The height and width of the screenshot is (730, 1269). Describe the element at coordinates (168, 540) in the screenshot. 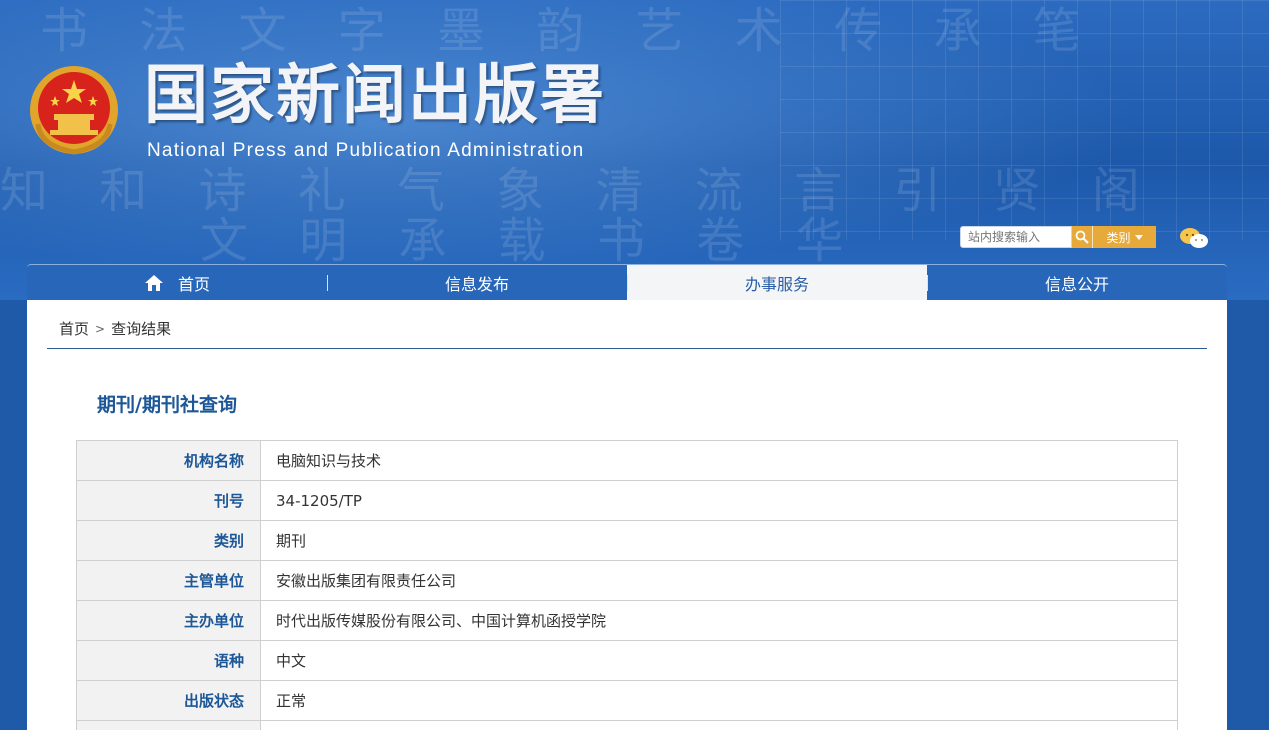

I see `field-label: 类别` at that location.